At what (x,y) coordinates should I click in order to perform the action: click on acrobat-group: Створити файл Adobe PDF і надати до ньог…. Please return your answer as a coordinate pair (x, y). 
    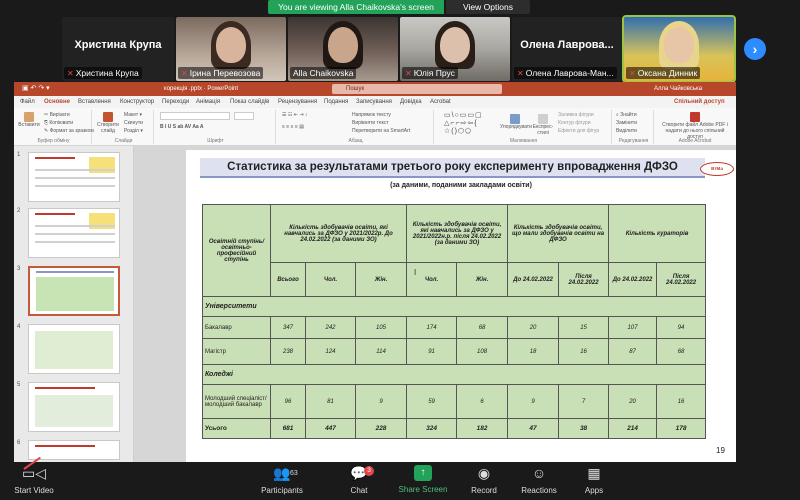
    Looking at the image, I should click on (695, 127).